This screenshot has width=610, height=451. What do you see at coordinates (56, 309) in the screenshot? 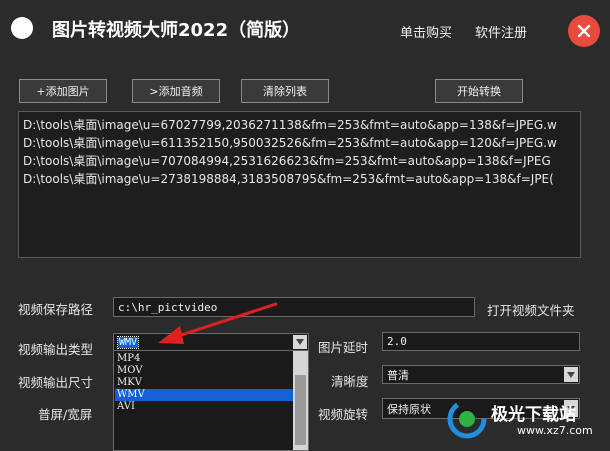
I see `save-path-label: 视频保存路径` at bounding box center [56, 309].